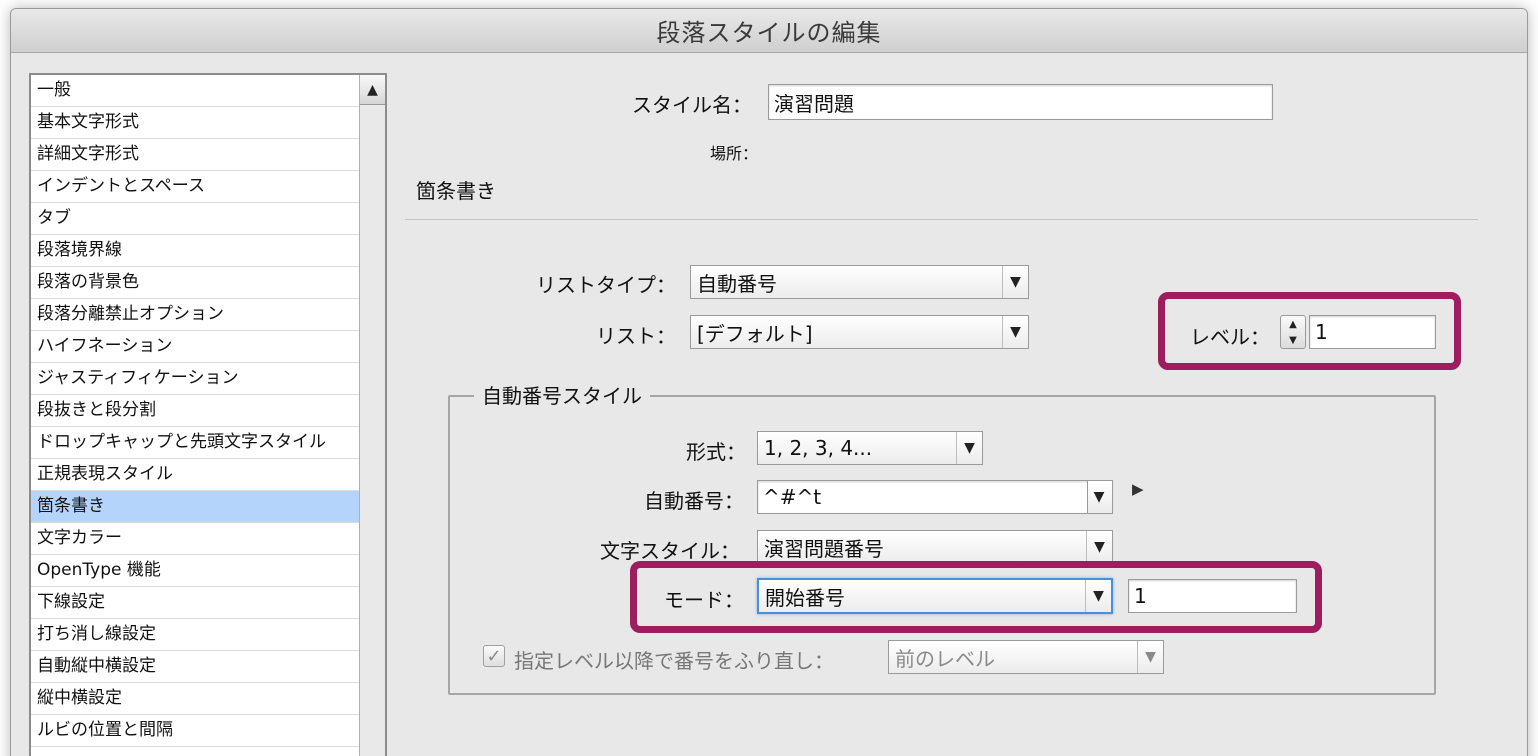  I want to click on restart-label: 指定レベル以降で番号をふり直し：, so click(674, 661).